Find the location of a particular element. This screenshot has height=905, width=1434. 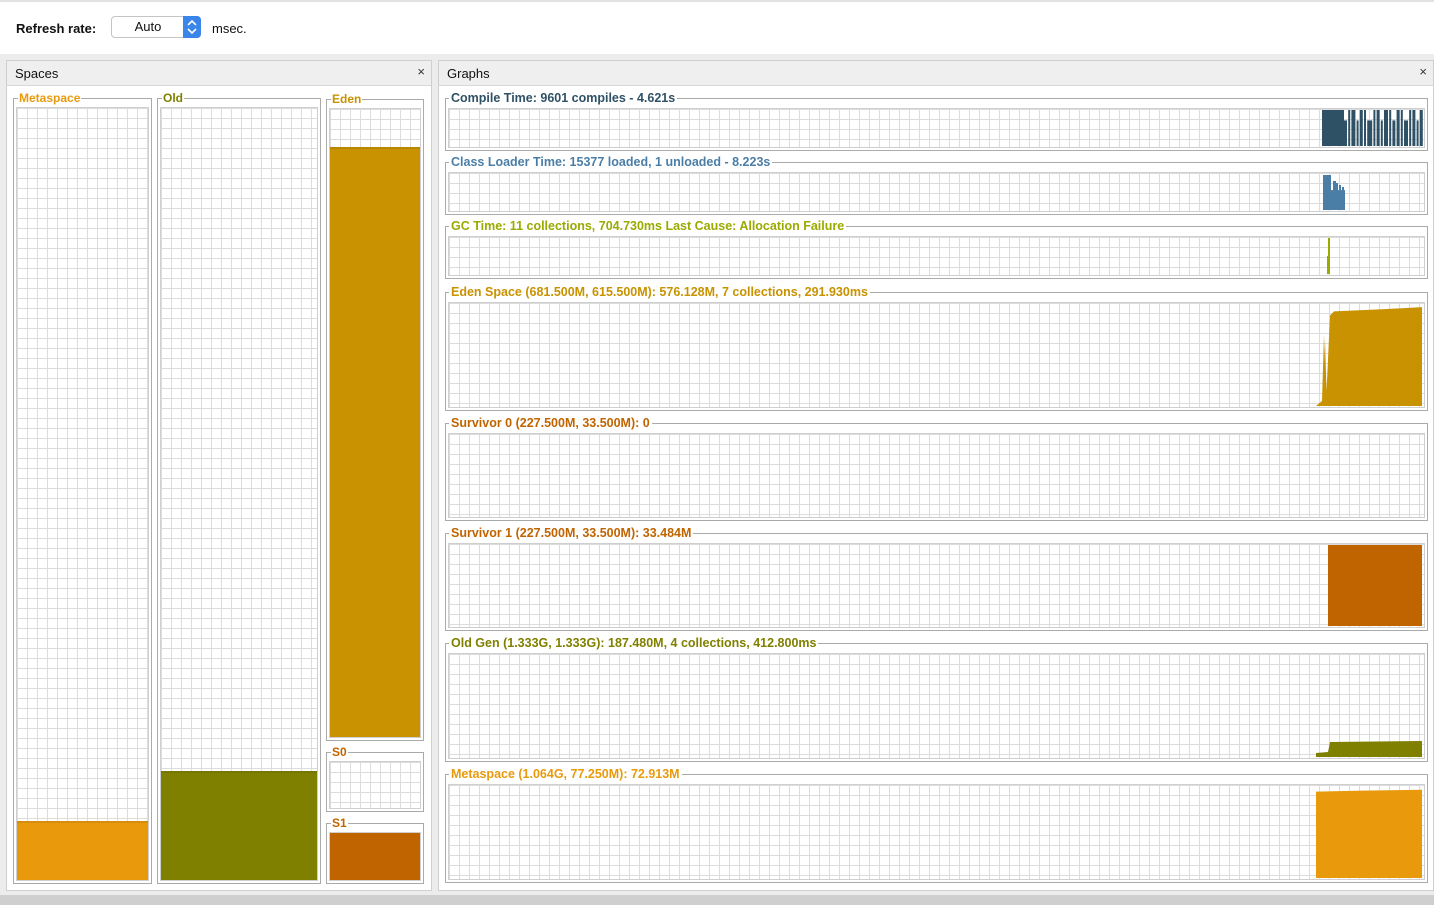

s1-space-box: S1 is located at coordinates (375, 850).